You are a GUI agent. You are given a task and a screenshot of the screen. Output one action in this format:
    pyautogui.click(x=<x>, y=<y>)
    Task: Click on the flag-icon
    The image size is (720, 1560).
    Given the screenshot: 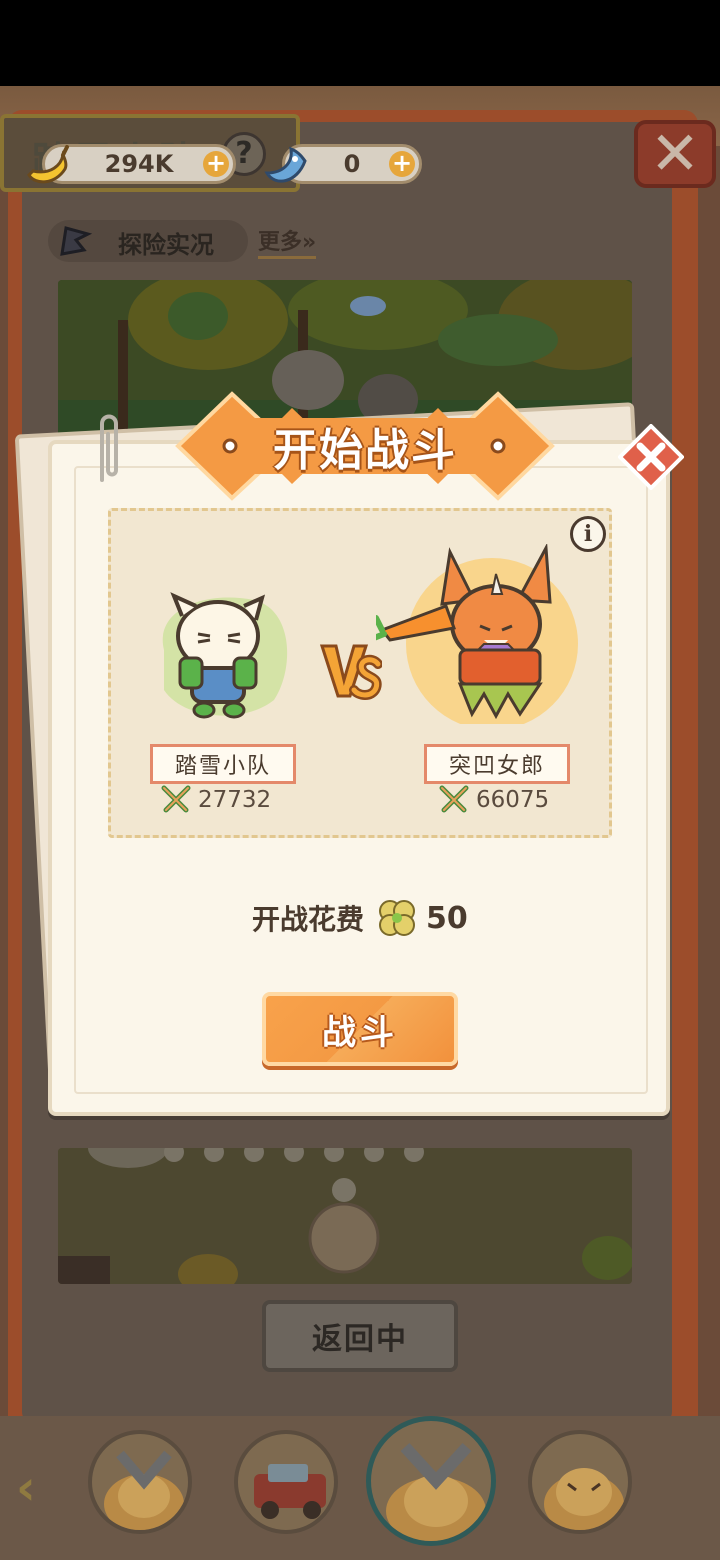 What is the action you would take?
    pyautogui.click(x=76, y=241)
    